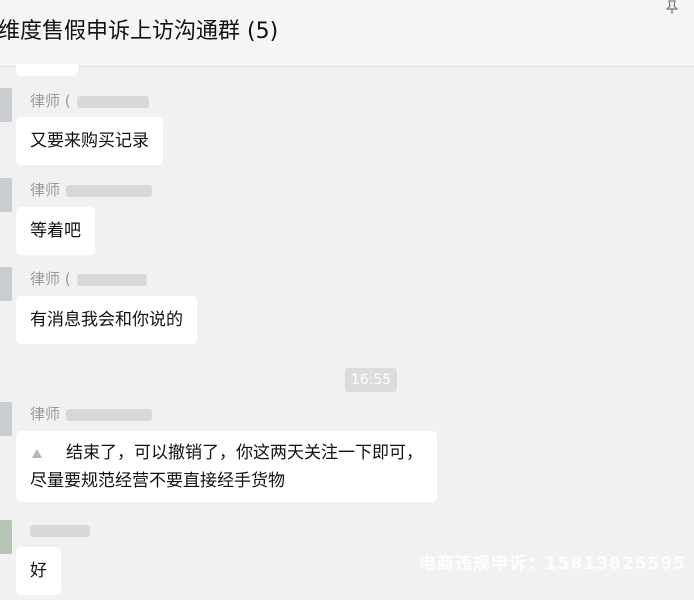 The height and width of the screenshot is (600, 694). What do you see at coordinates (106, 320) in the screenshot?
I see `message-bubble: 有消息我会和你说的` at bounding box center [106, 320].